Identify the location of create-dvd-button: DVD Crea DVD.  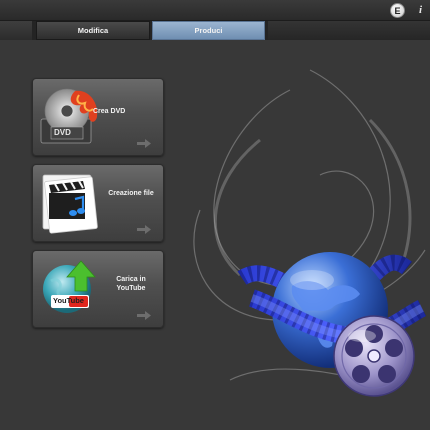
(98, 117).